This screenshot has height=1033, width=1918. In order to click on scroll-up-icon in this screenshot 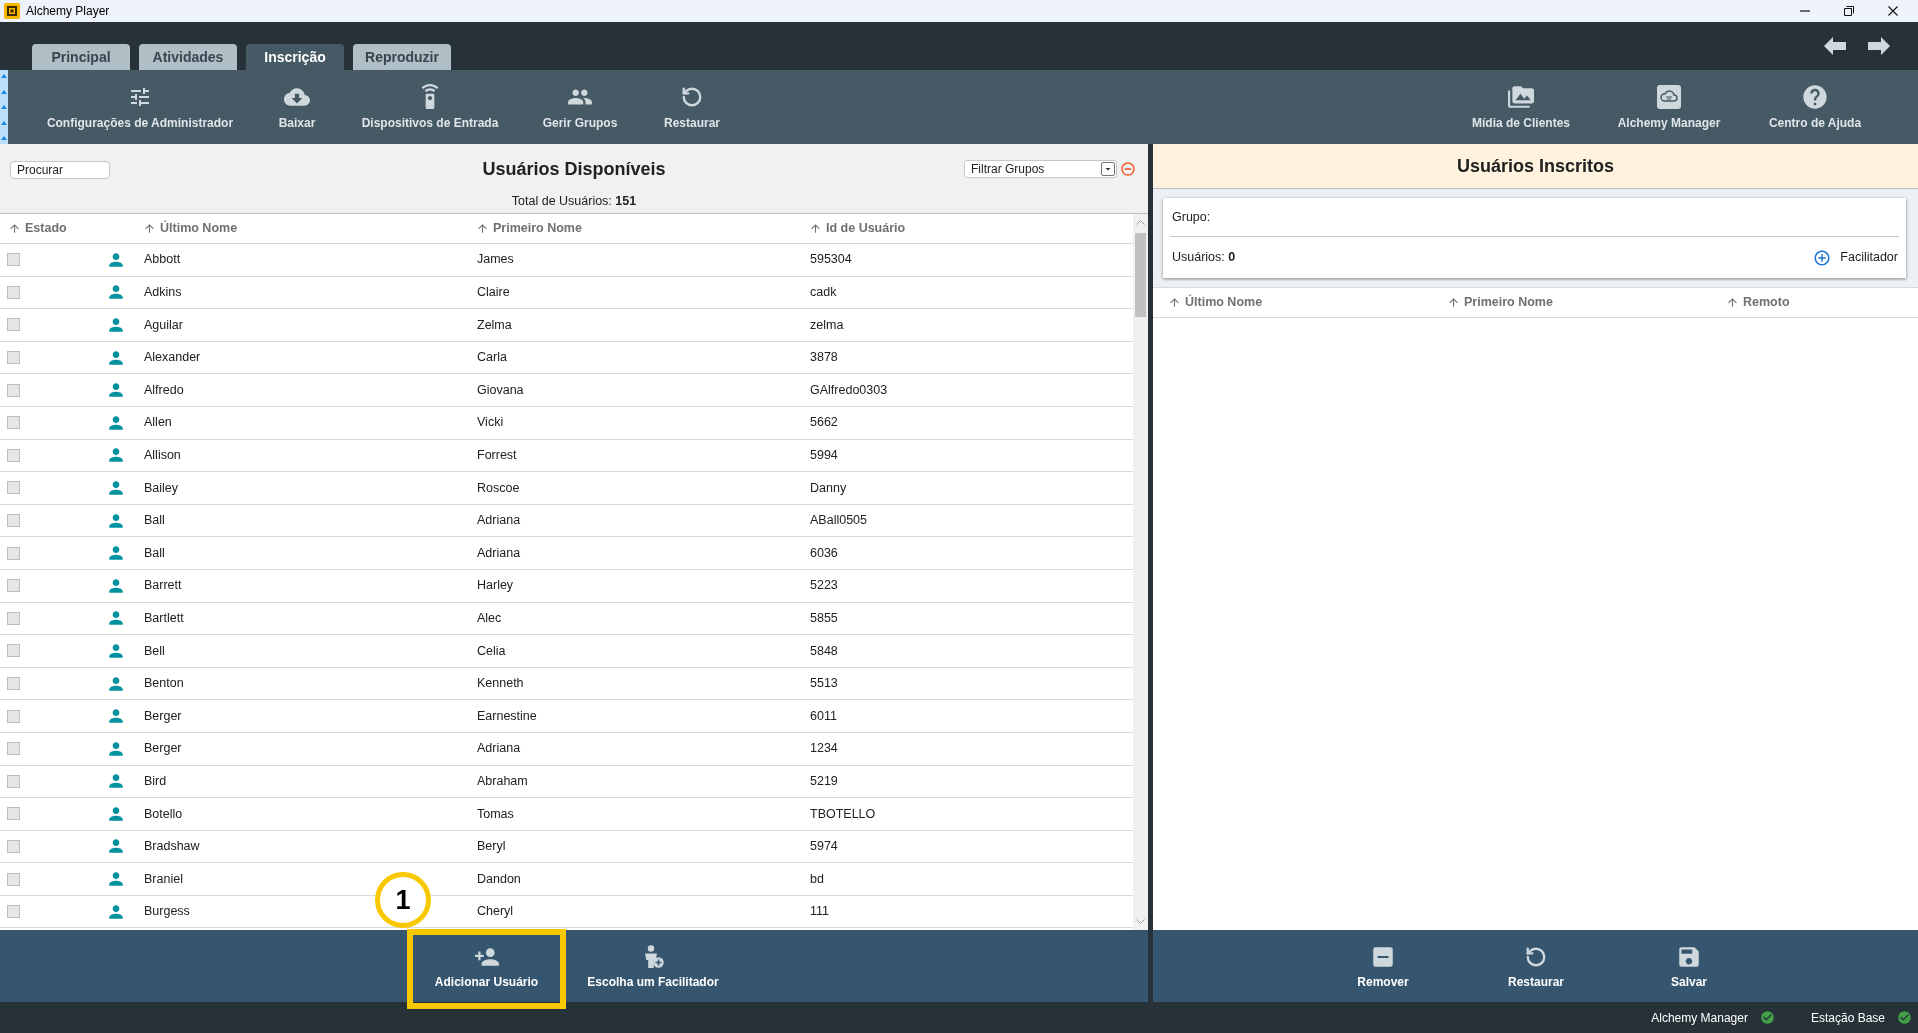, I will do `click(1140, 222)`.